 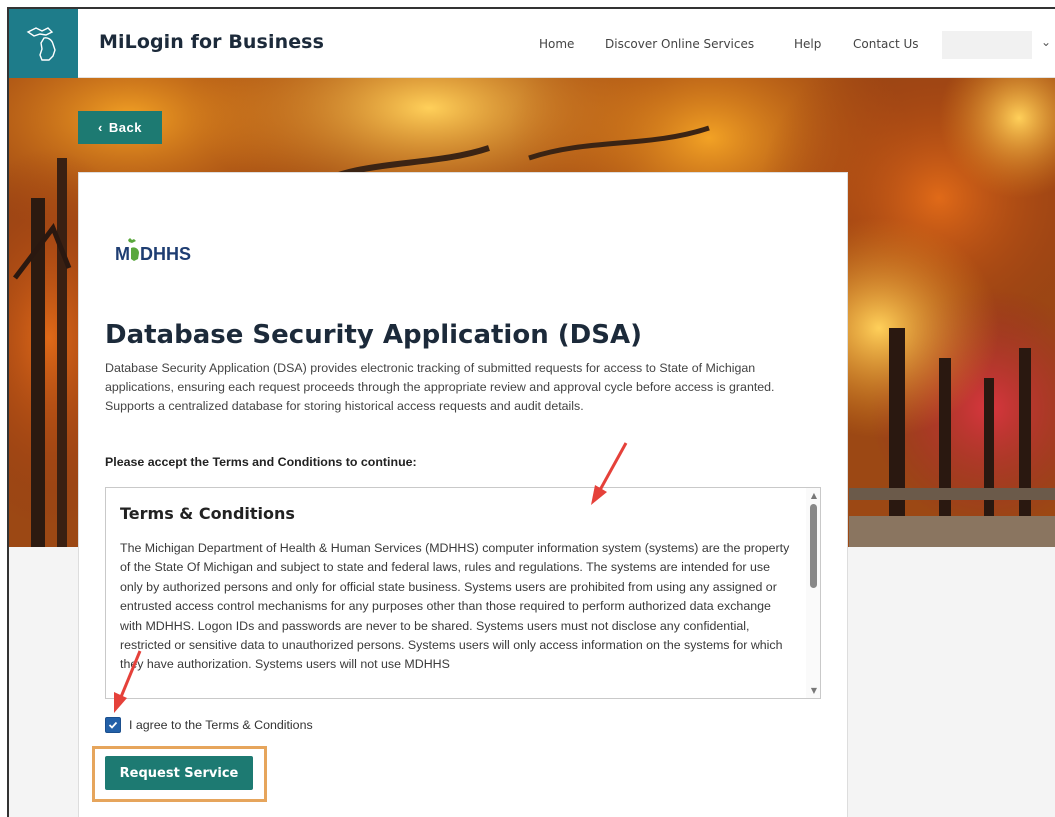 What do you see at coordinates (100, 127) in the screenshot?
I see `chevron-left-icon: ‹` at bounding box center [100, 127].